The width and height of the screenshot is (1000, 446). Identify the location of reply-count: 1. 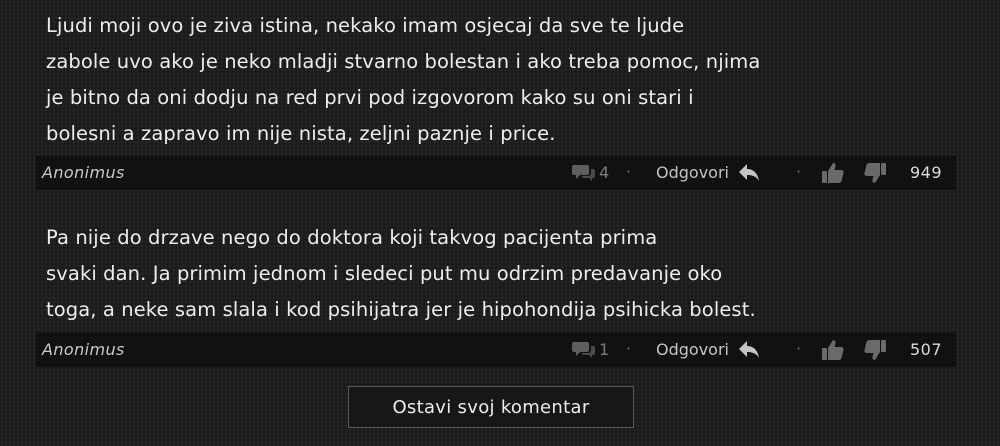
(590, 349).